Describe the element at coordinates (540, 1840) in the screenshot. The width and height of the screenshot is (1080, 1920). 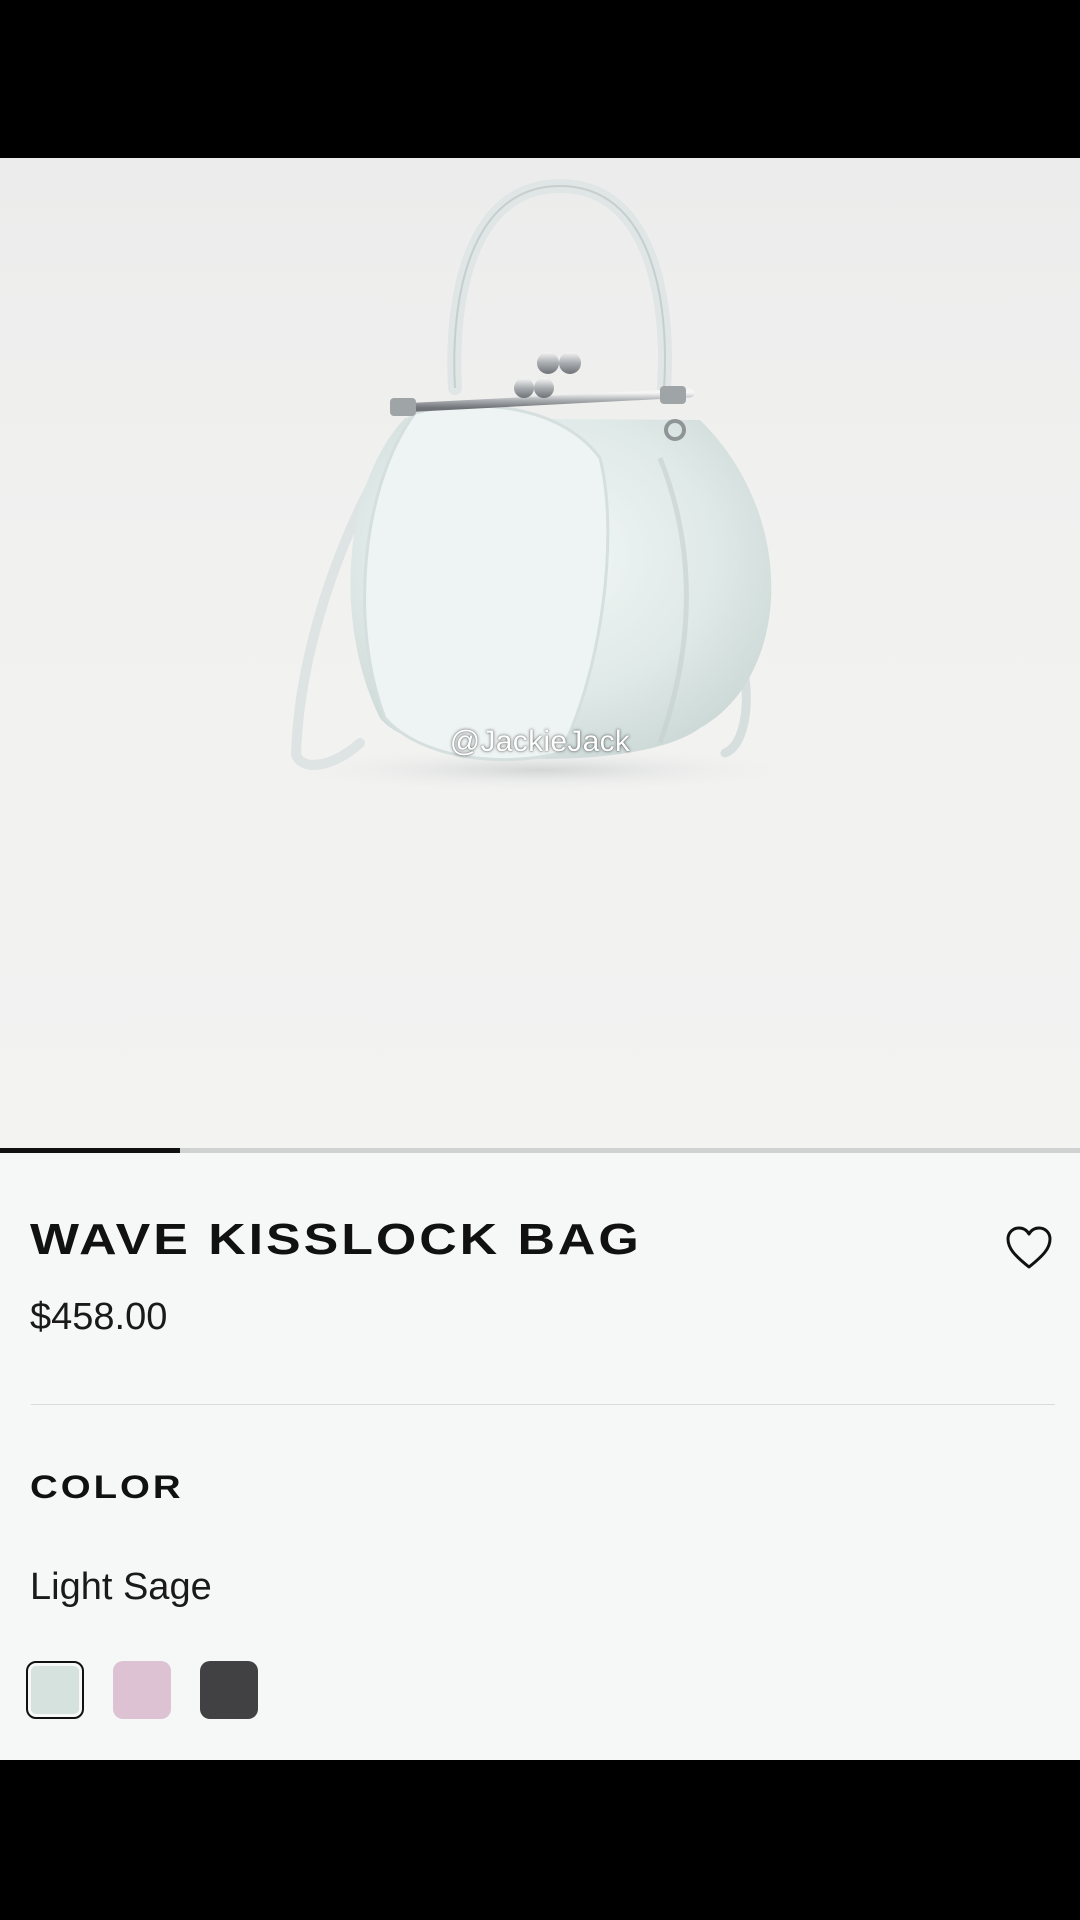
I see `navigation-bar` at that location.